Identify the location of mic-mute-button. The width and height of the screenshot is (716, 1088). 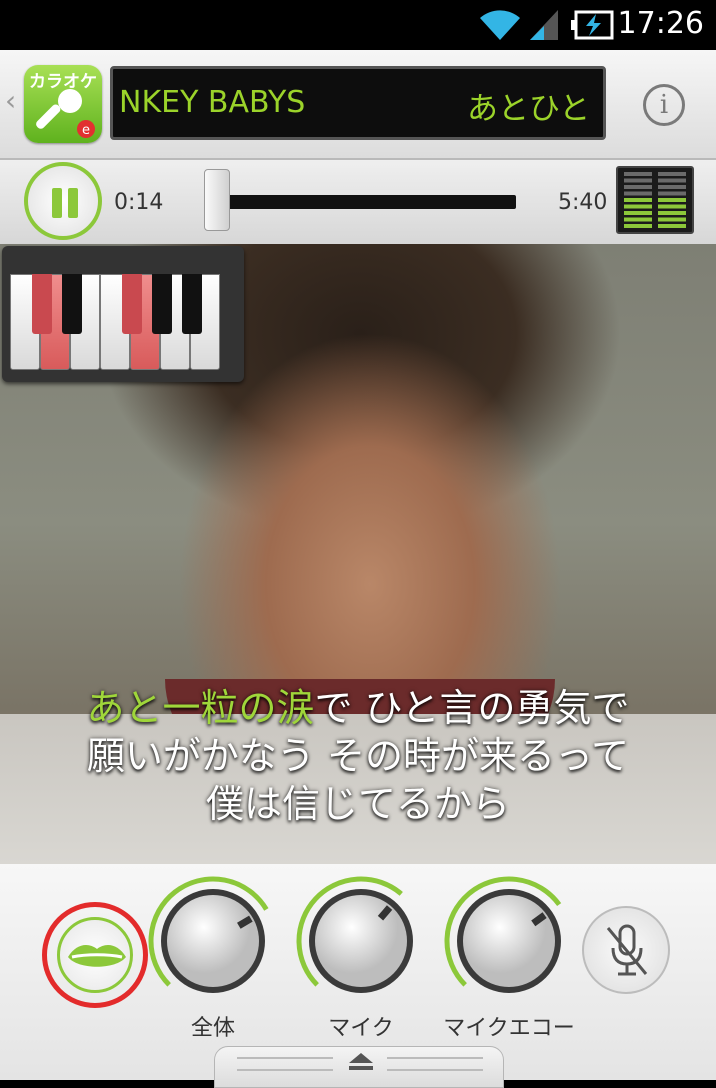
(626, 950).